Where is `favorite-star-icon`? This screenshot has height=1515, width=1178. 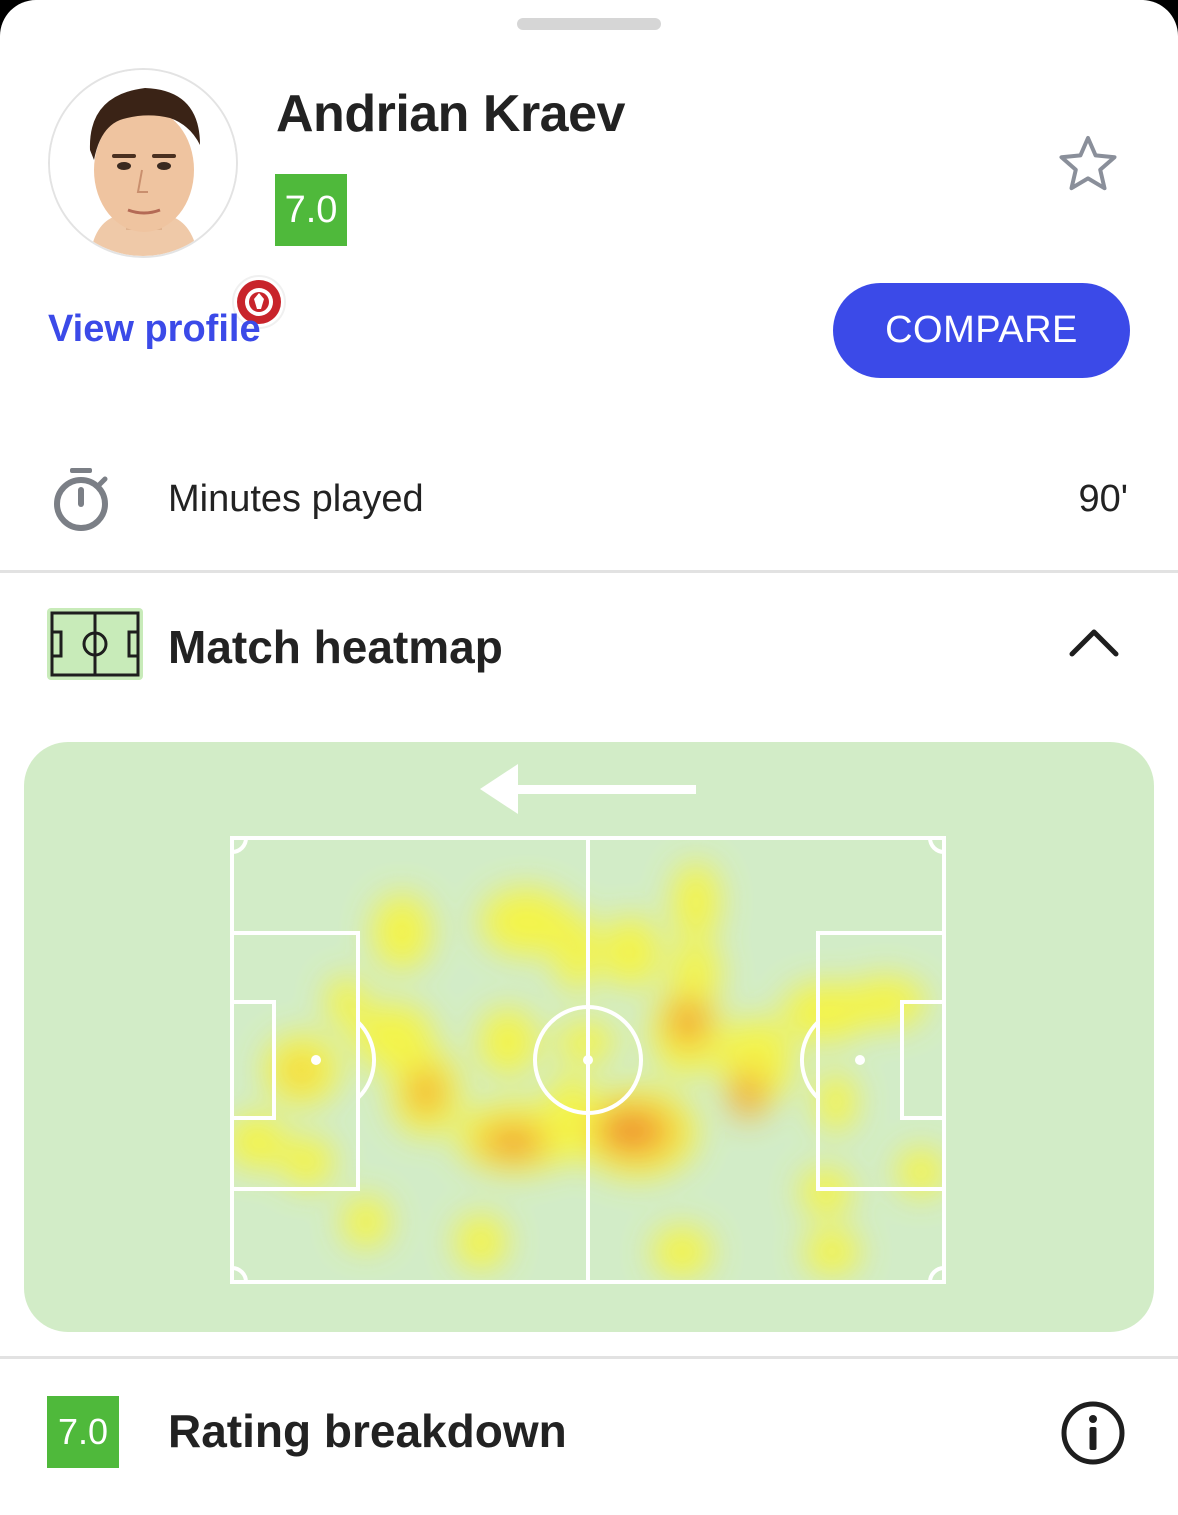
favorite-star-icon is located at coordinates (1088, 164).